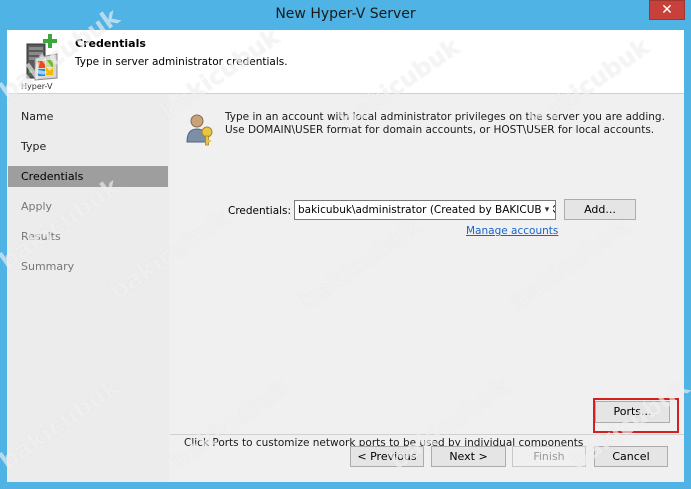  I want to click on manage-accounts-link: Manage accounts, so click(512, 231).